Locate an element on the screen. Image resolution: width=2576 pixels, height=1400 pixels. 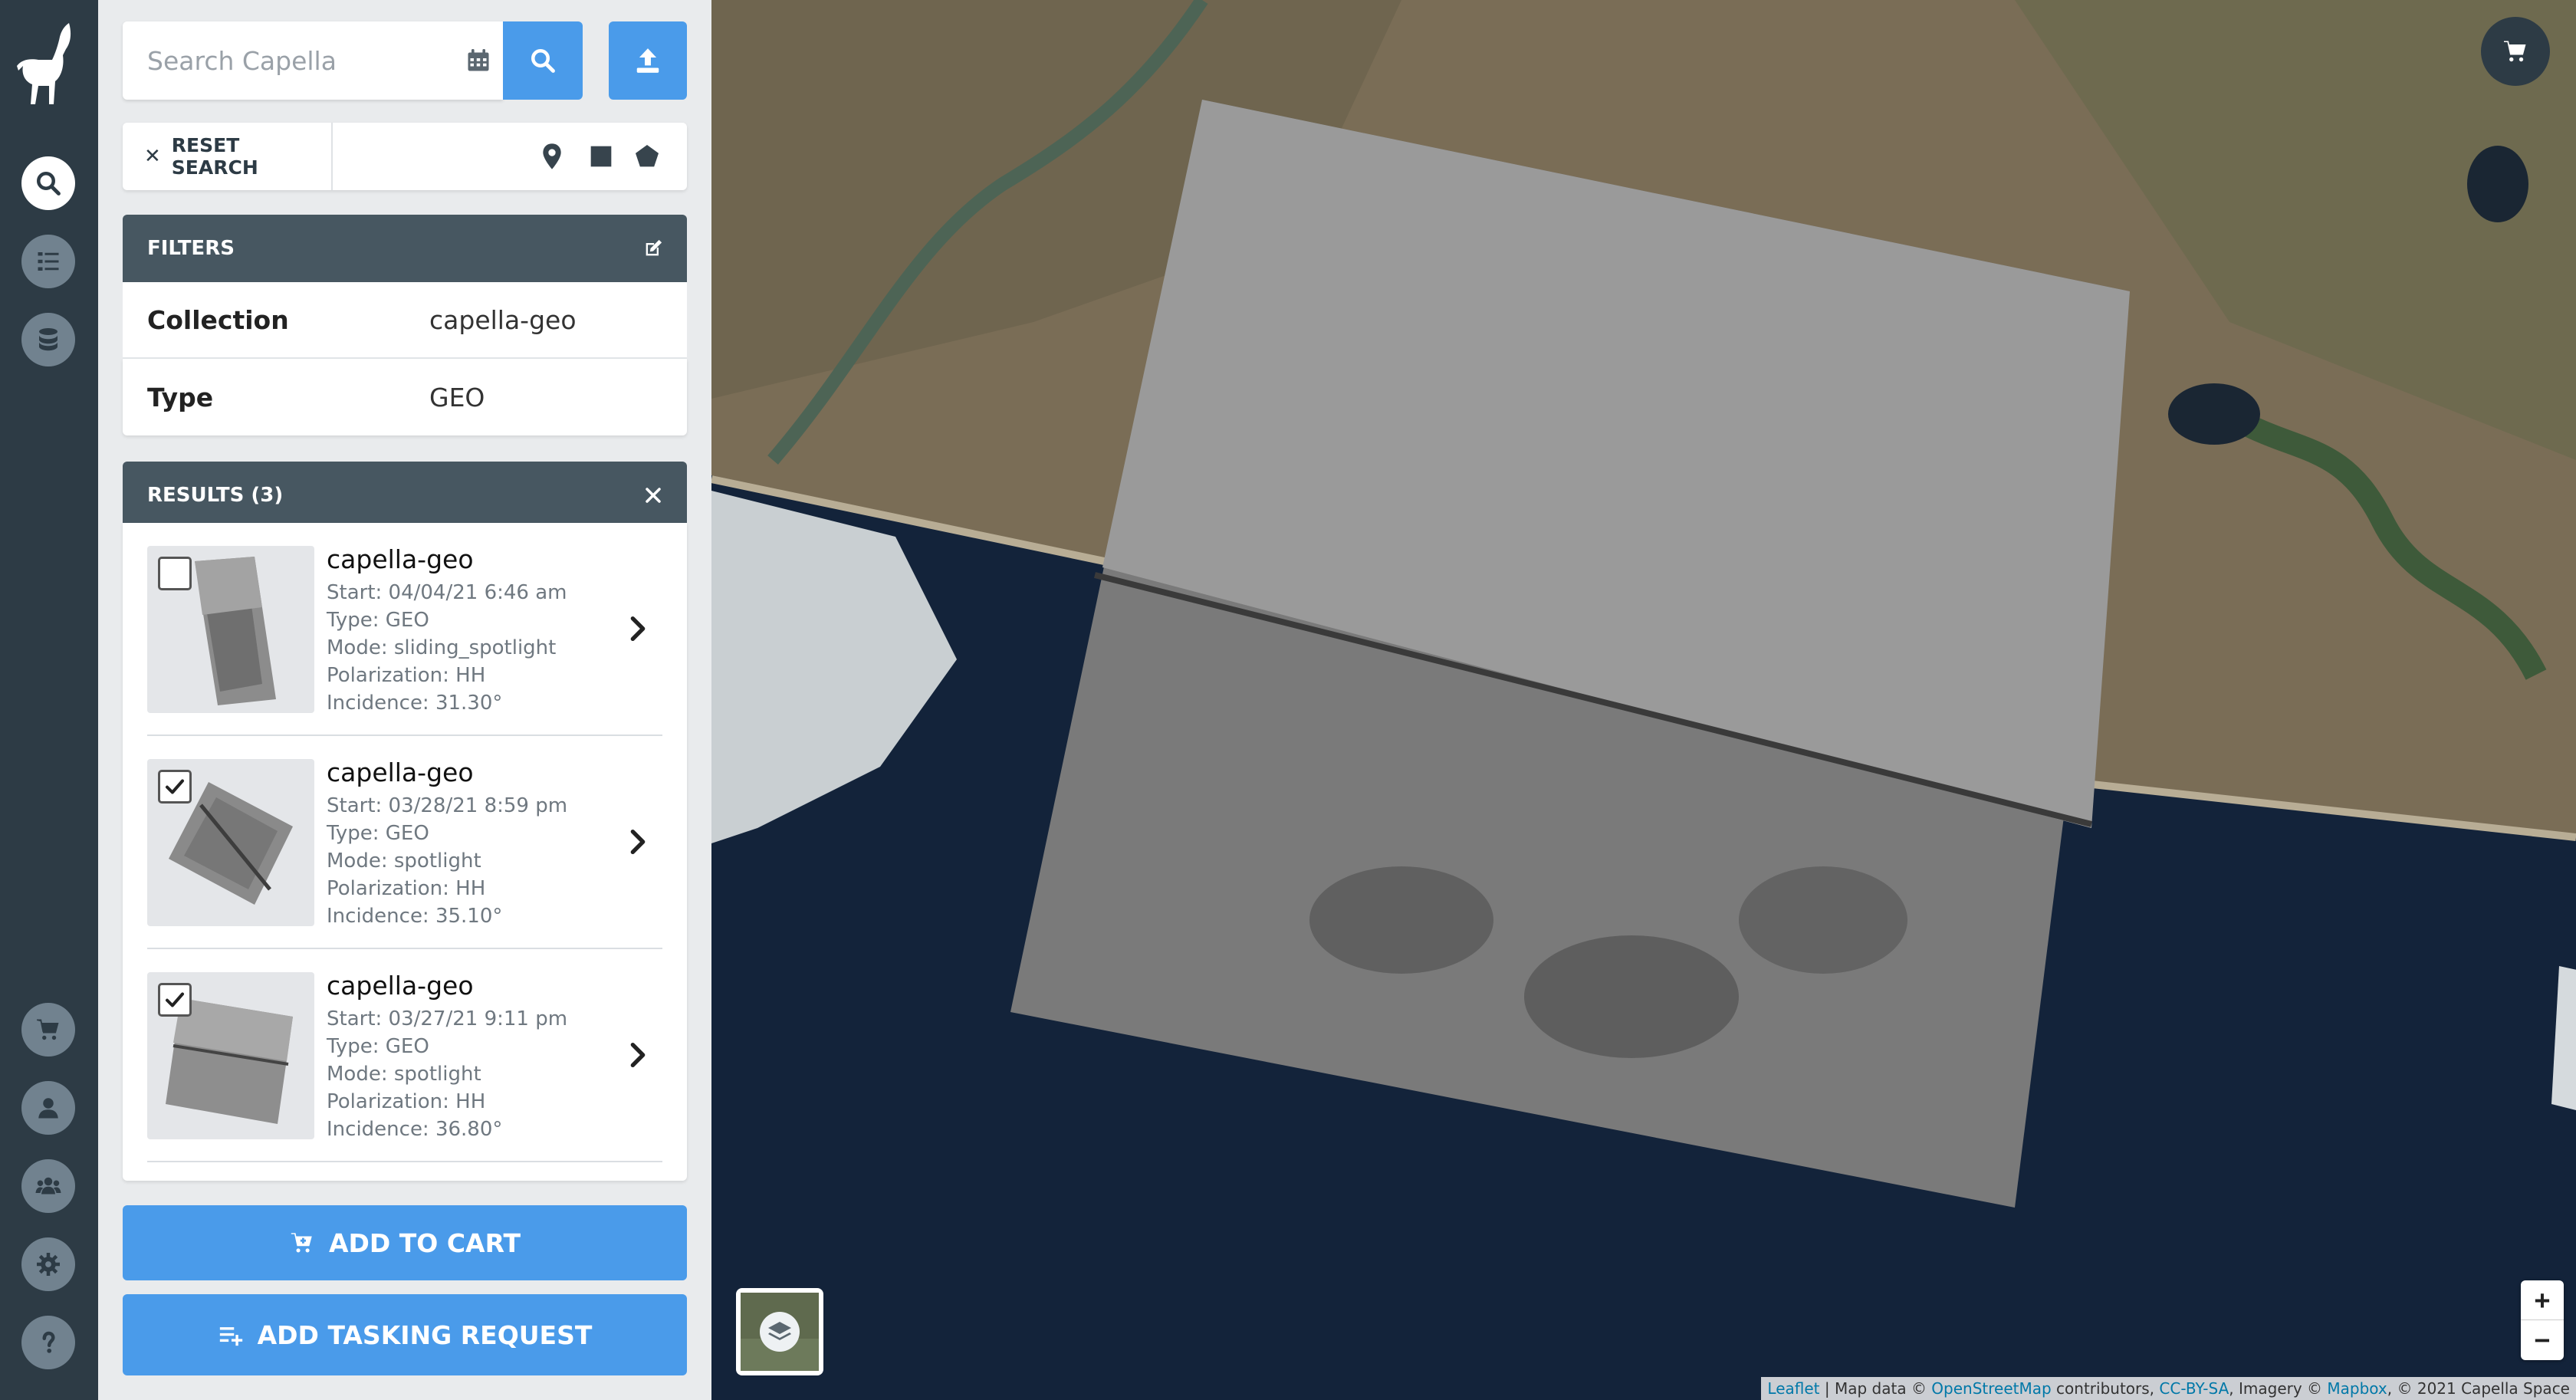
layers-icon is located at coordinates (780, 1332).